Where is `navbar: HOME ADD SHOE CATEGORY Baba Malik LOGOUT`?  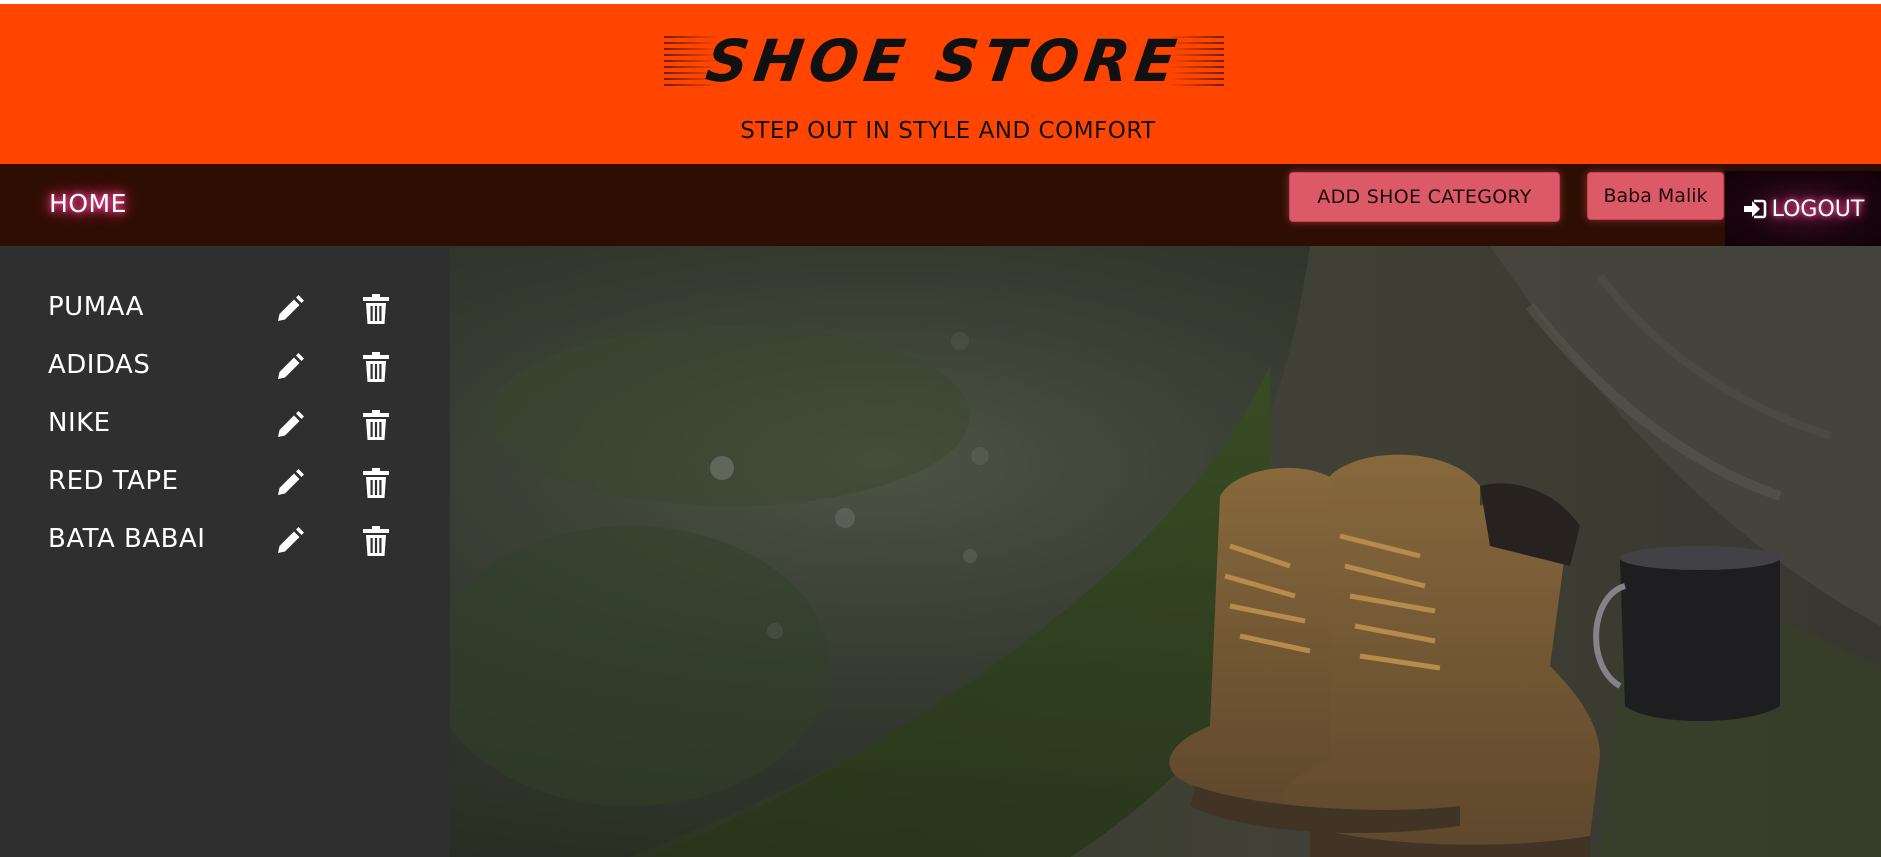
navbar: HOME ADD SHOE CATEGORY Baba Malik LOGOUT is located at coordinates (940, 205).